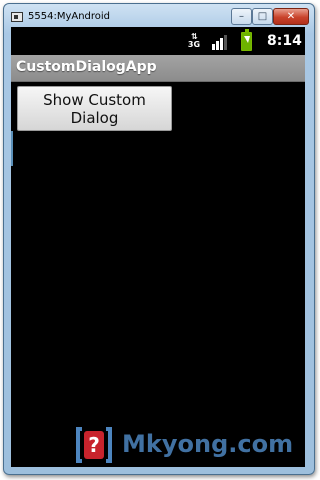  Describe the element at coordinates (284, 41) in the screenshot. I see `status-clock: 8:14` at that location.